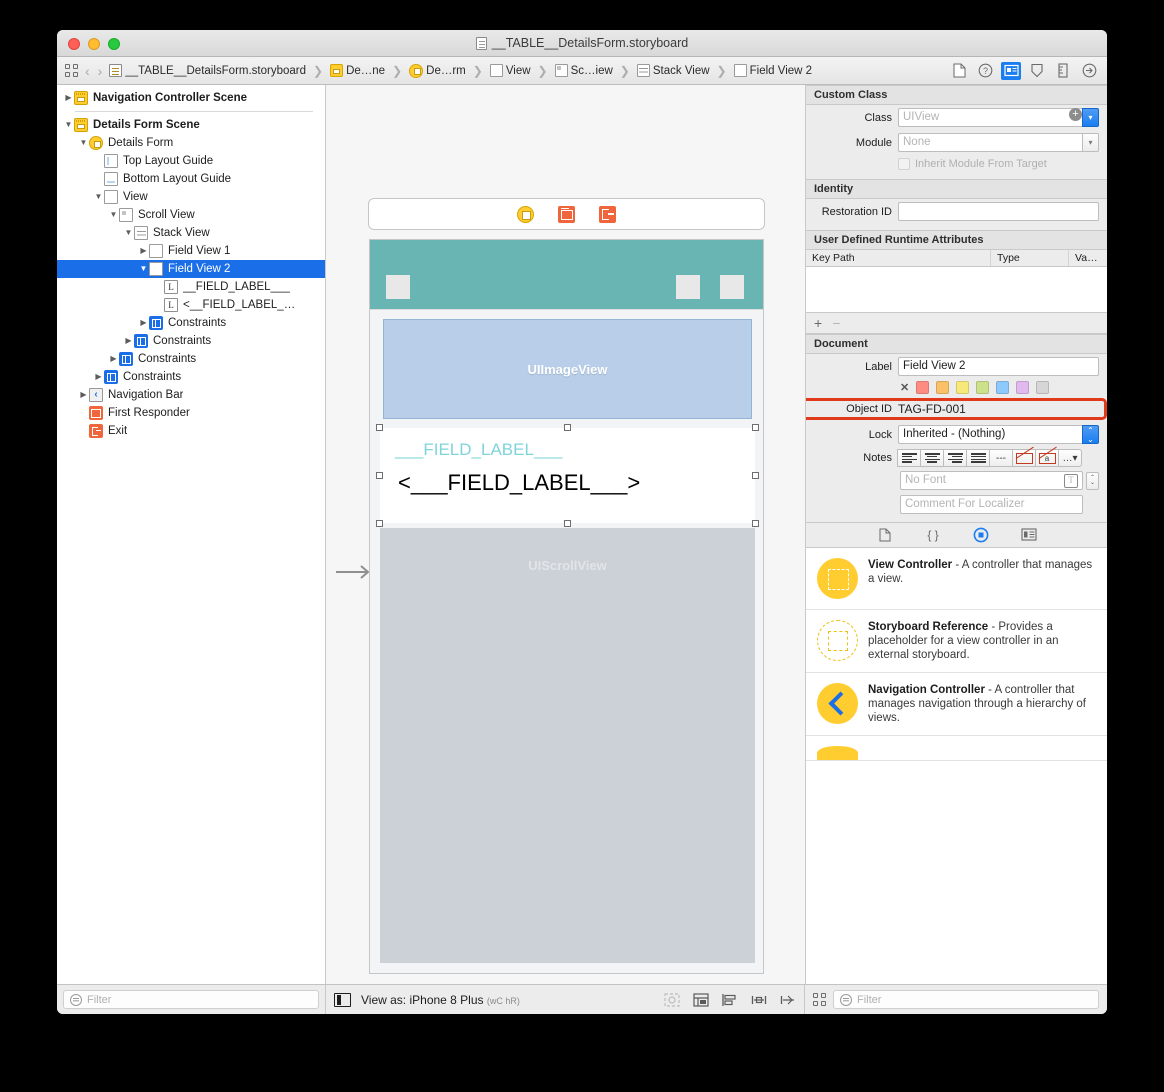 The width and height of the screenshot is (1164, 1092). Describe the element at coordinates (1070, 458) in the screenshot. I see `more-options-icon: …▾` at that location.